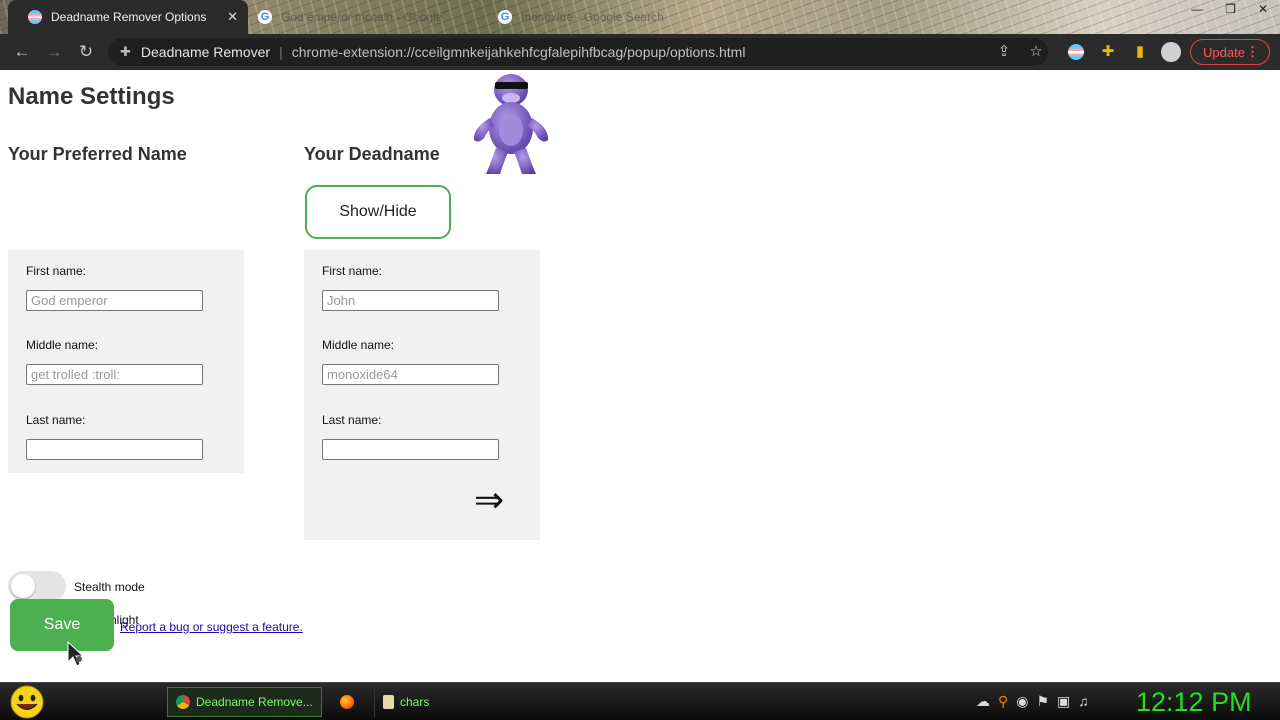  I want to click on update-label: Update, so click(1224, 52).